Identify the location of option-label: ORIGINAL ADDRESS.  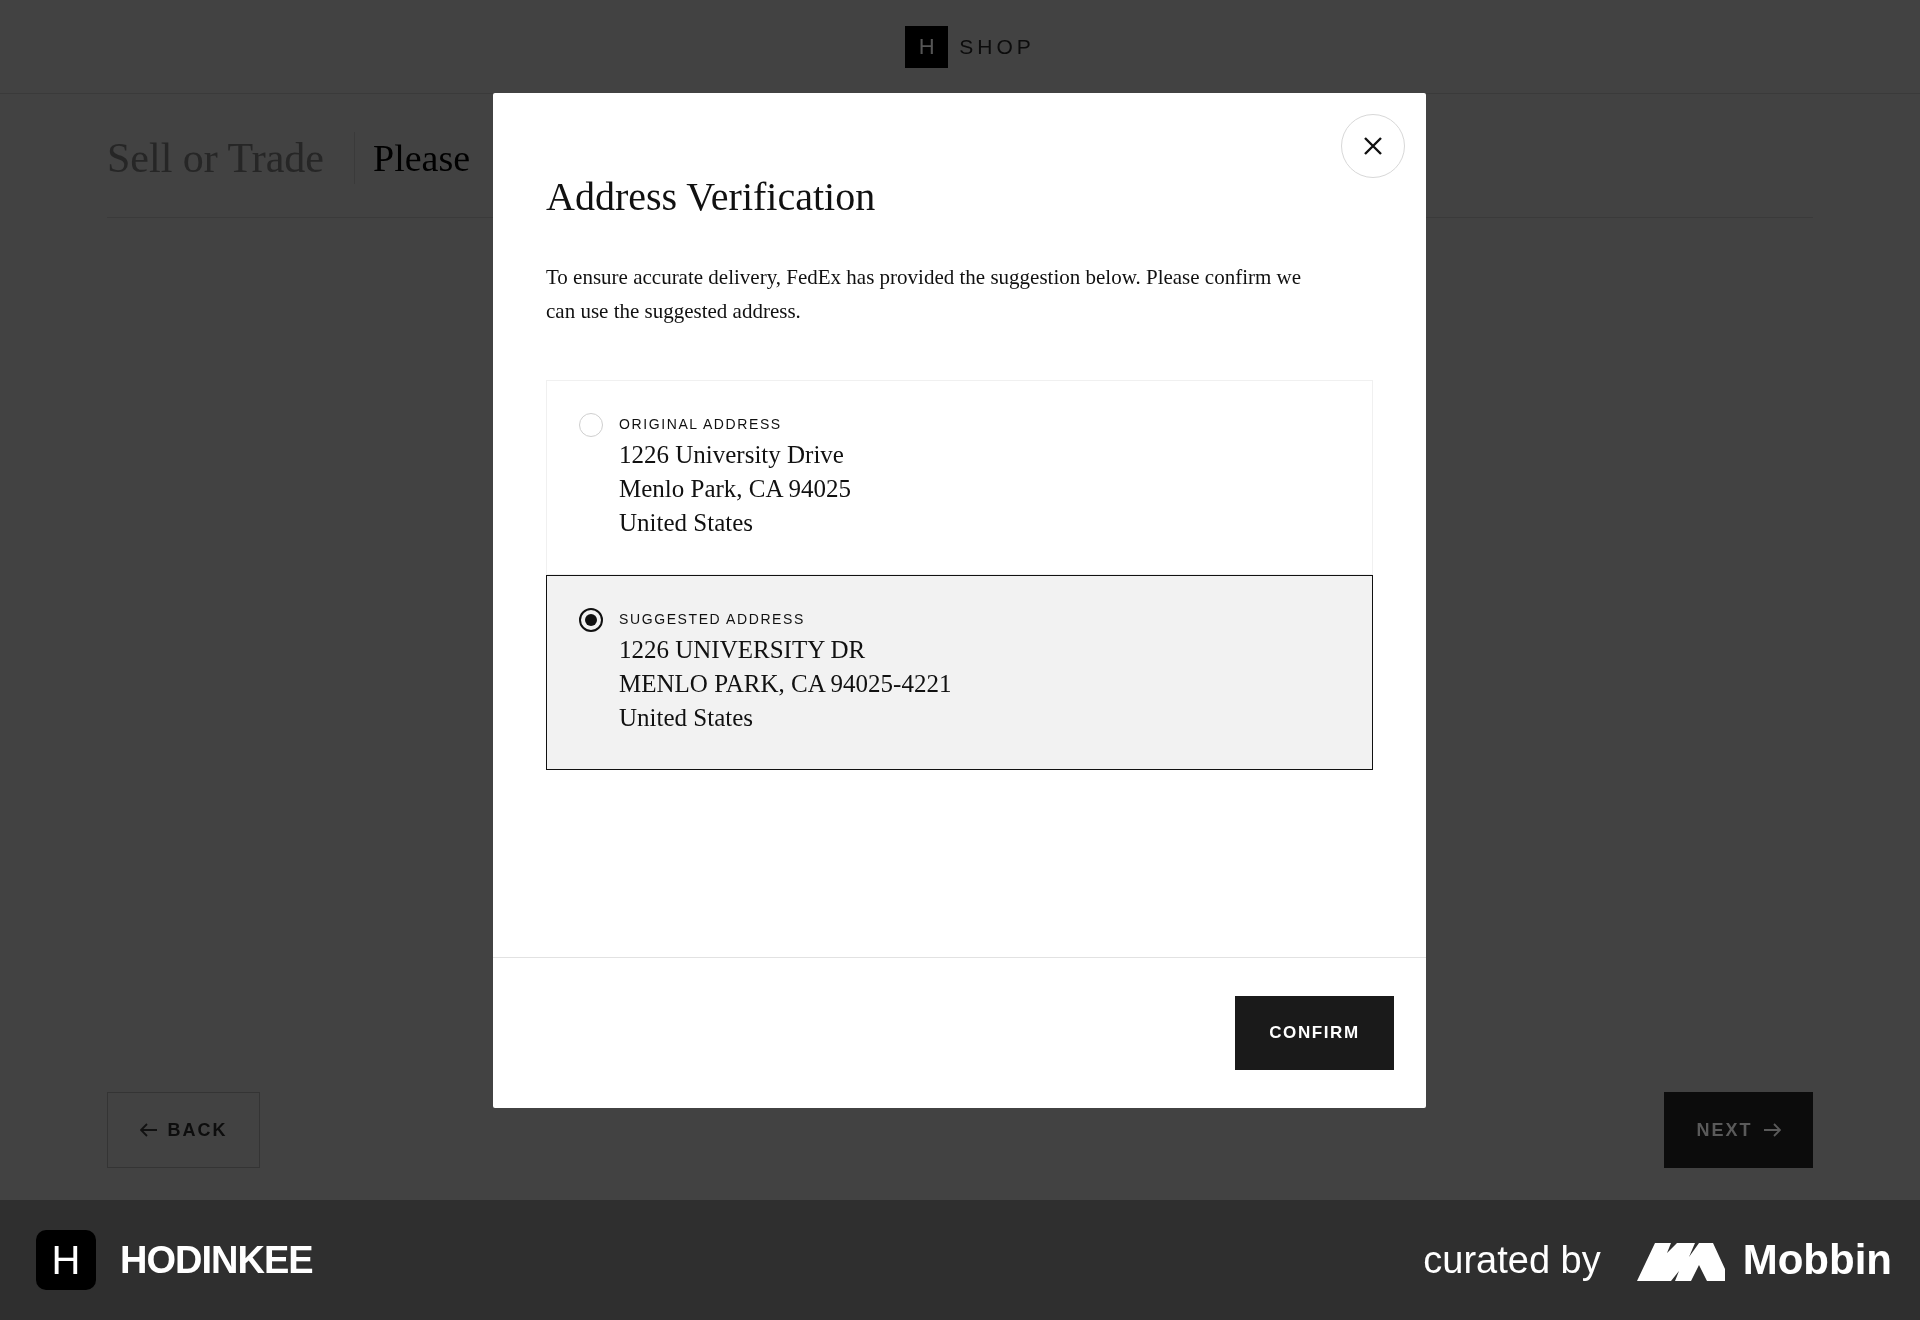
(701, 424).